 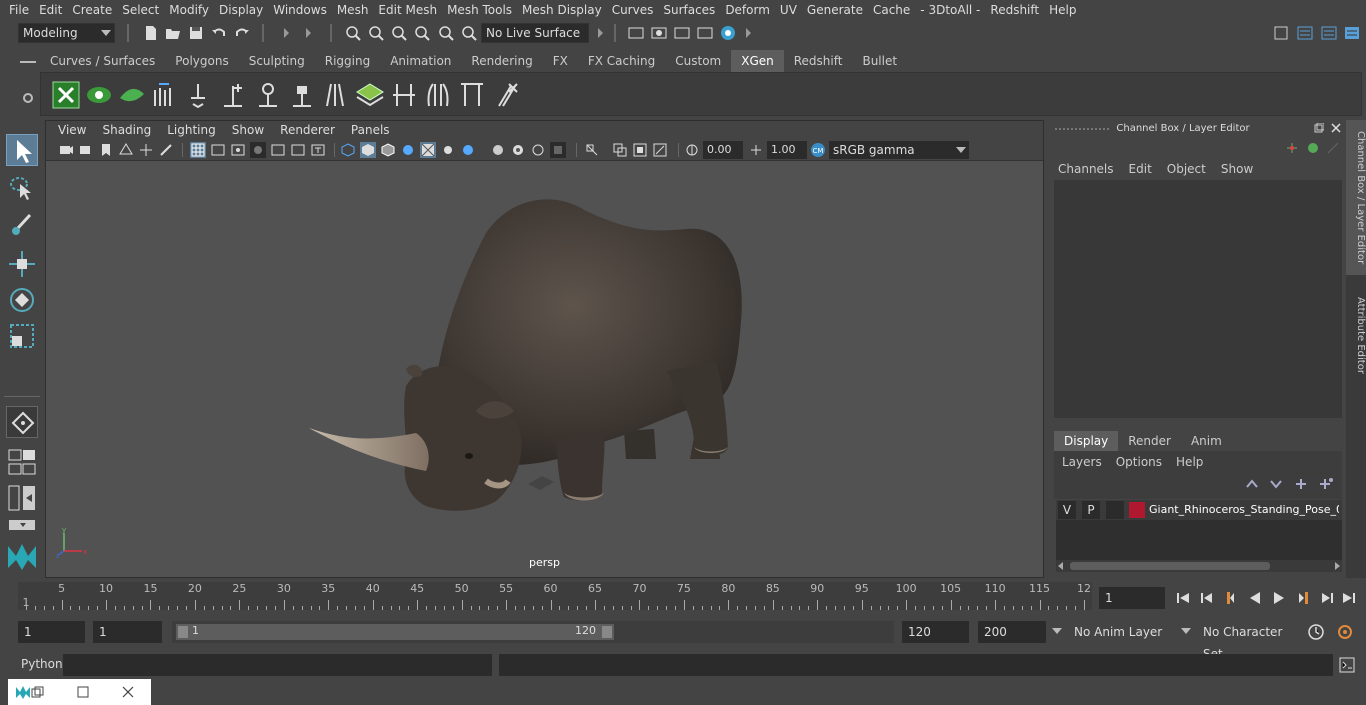 I want to click on shelf-tab-xgen: XGen, so click(x=757, y=61).